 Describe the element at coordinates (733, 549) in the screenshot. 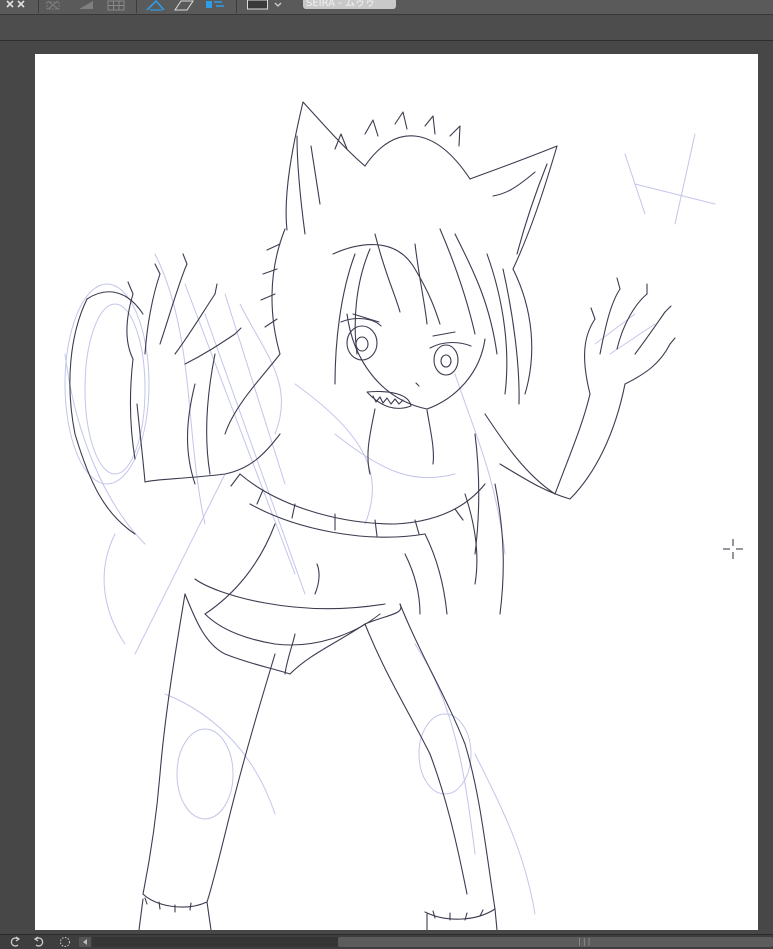

I see `crosshair-cursor-icon` at that location.